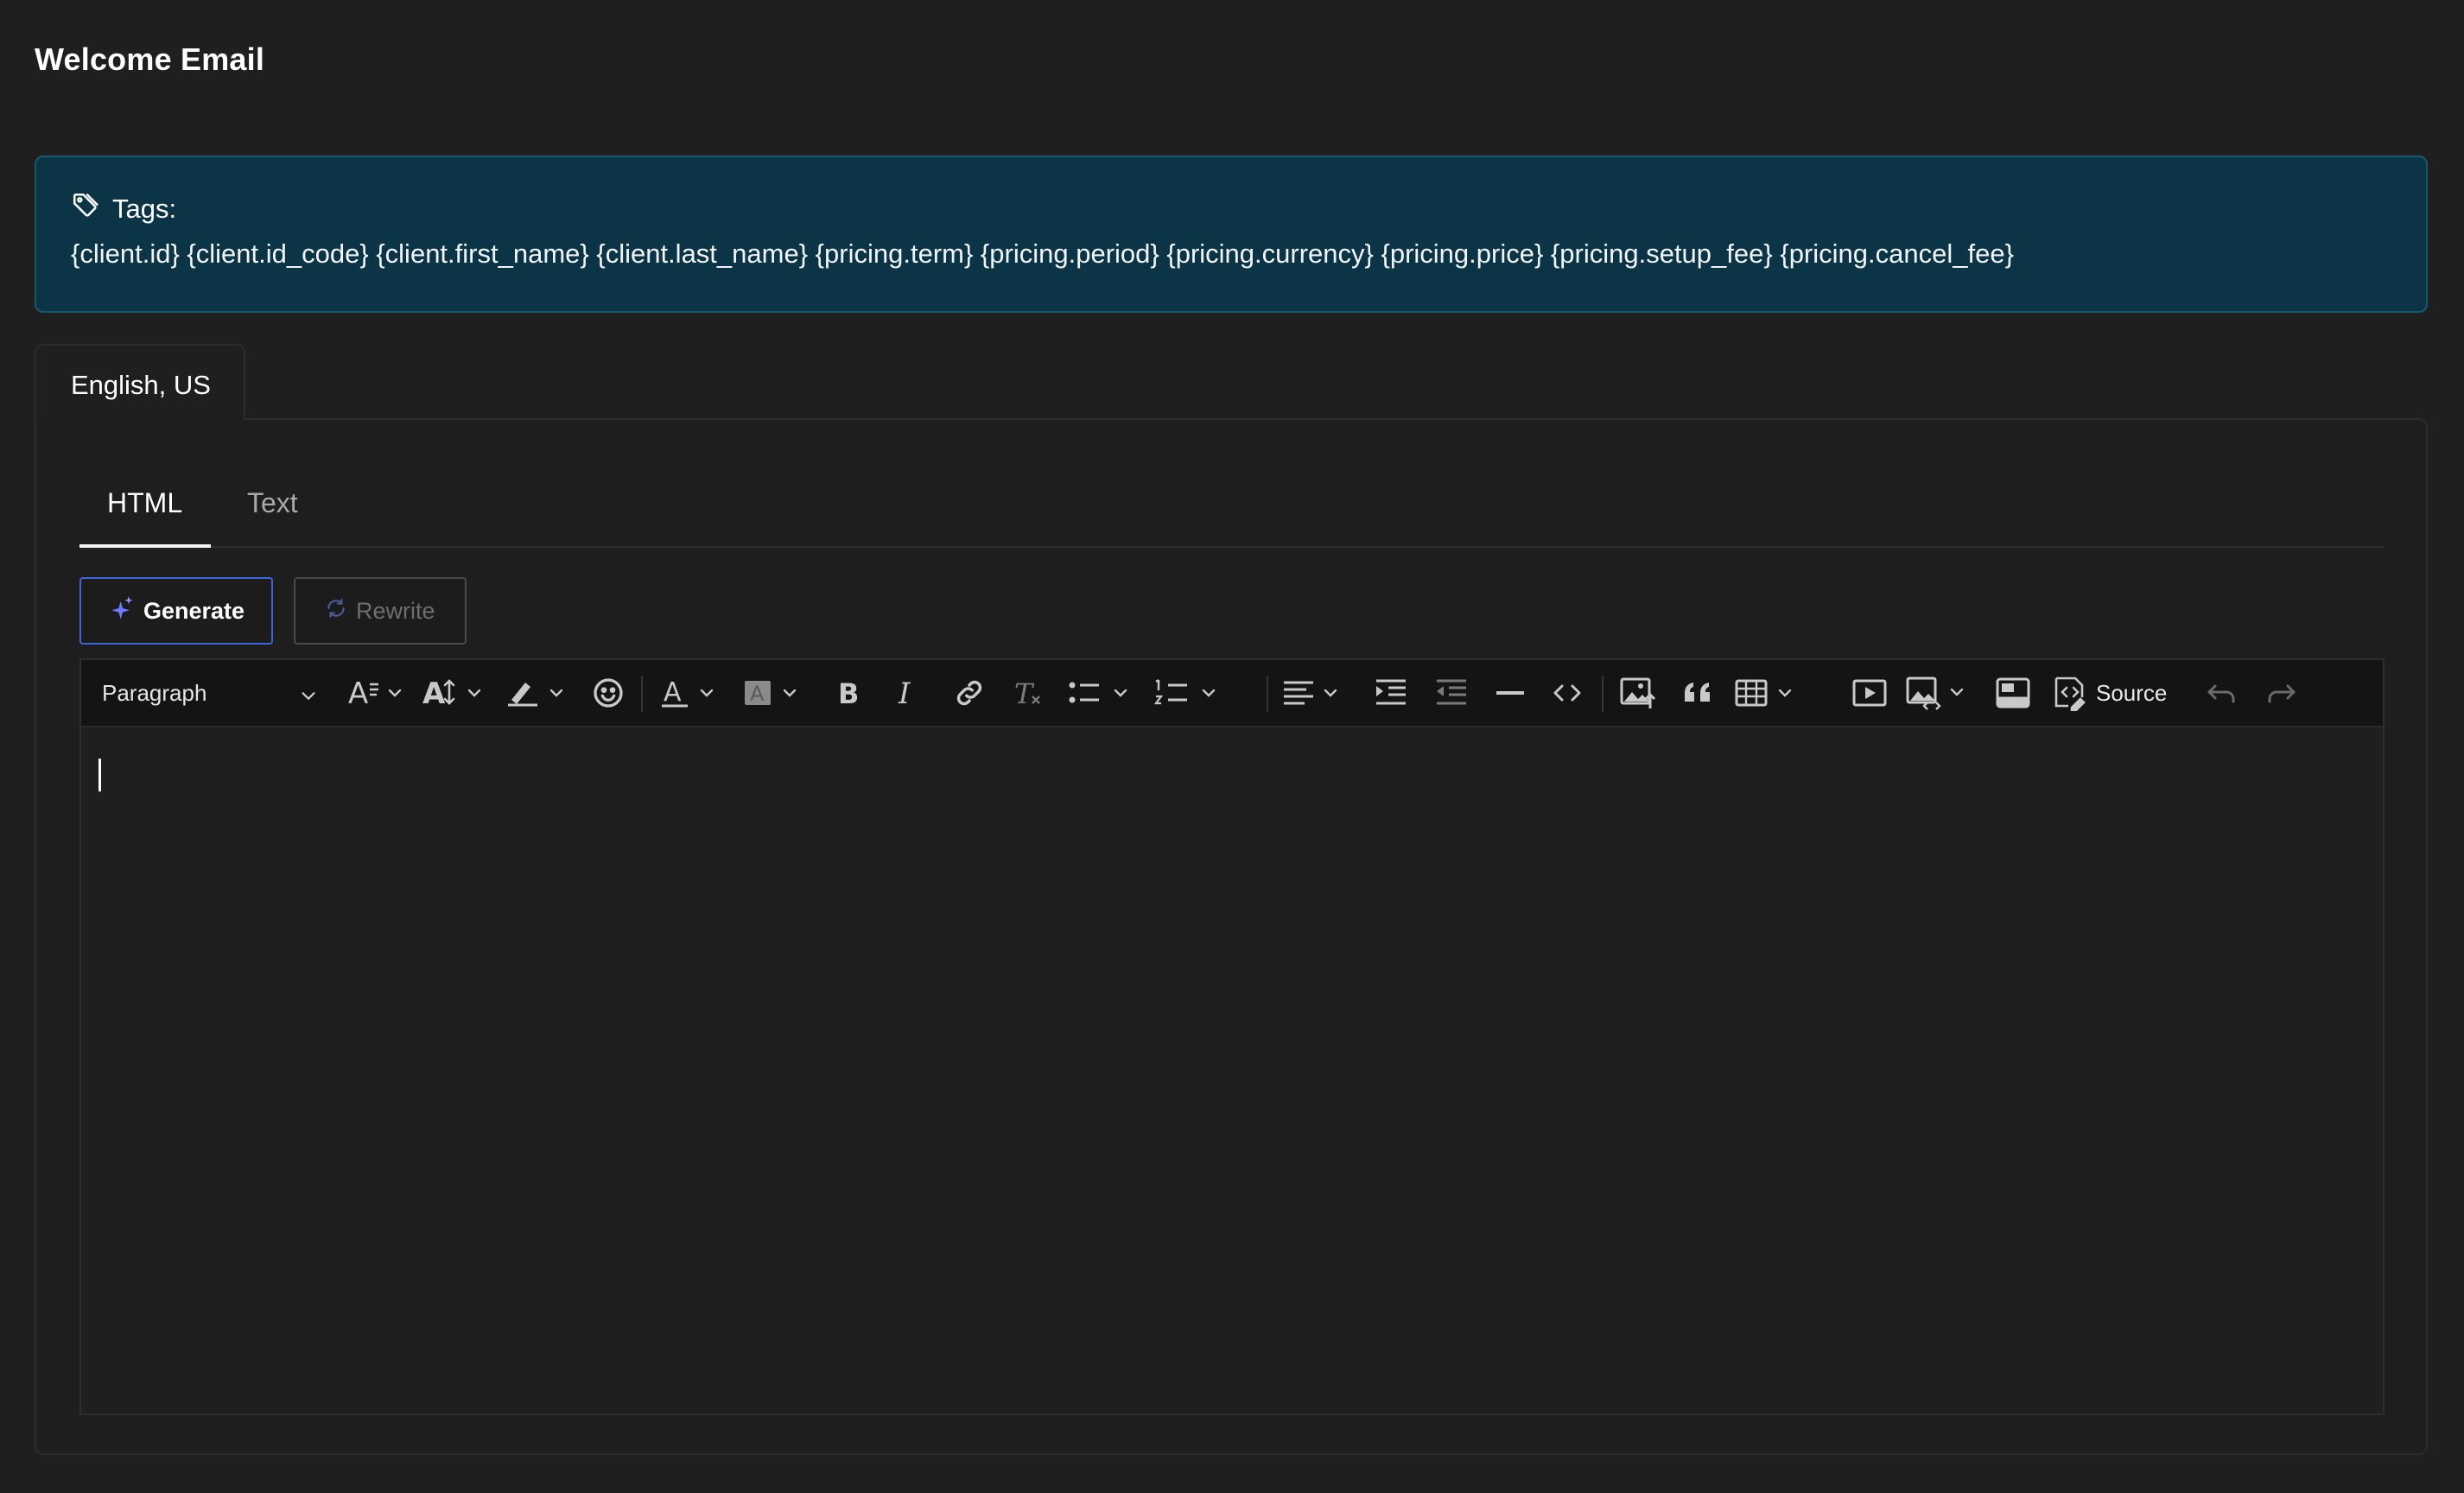  Describe the element at coordinates (539, 693) in the screenshot. I see `highlight-icon` at that location.